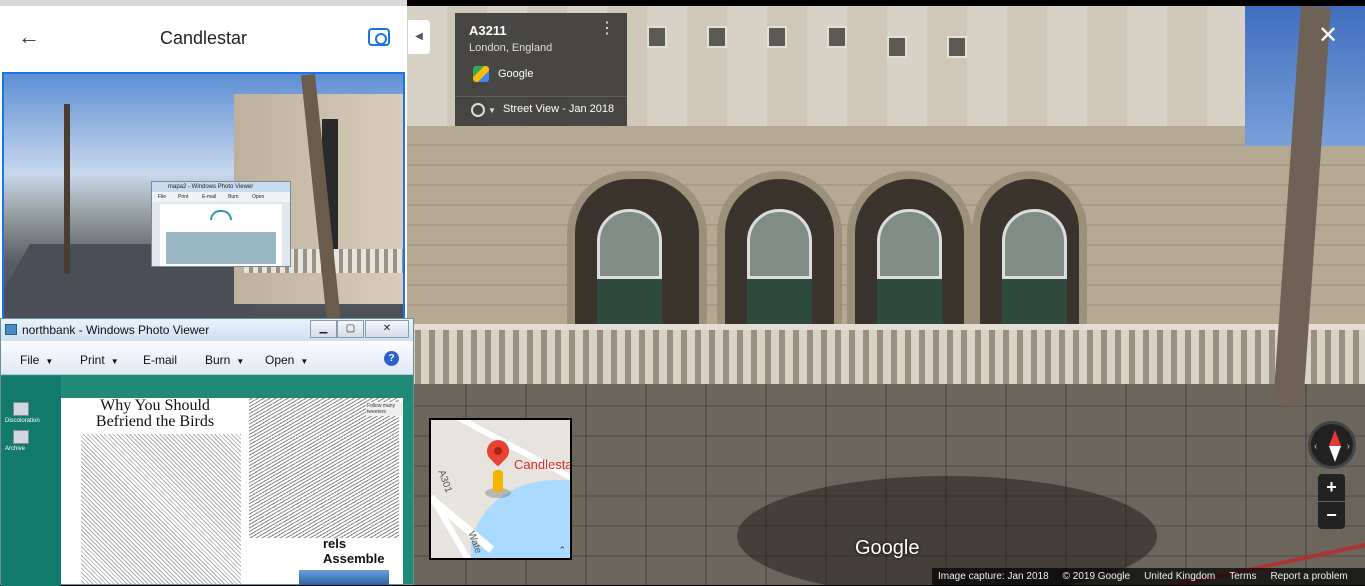 This screenshot has width=1365, height=586. What do you see at coordinates (478, 110) in the screenshot?
I see `clock-icon` at bounding box center [478, 110].